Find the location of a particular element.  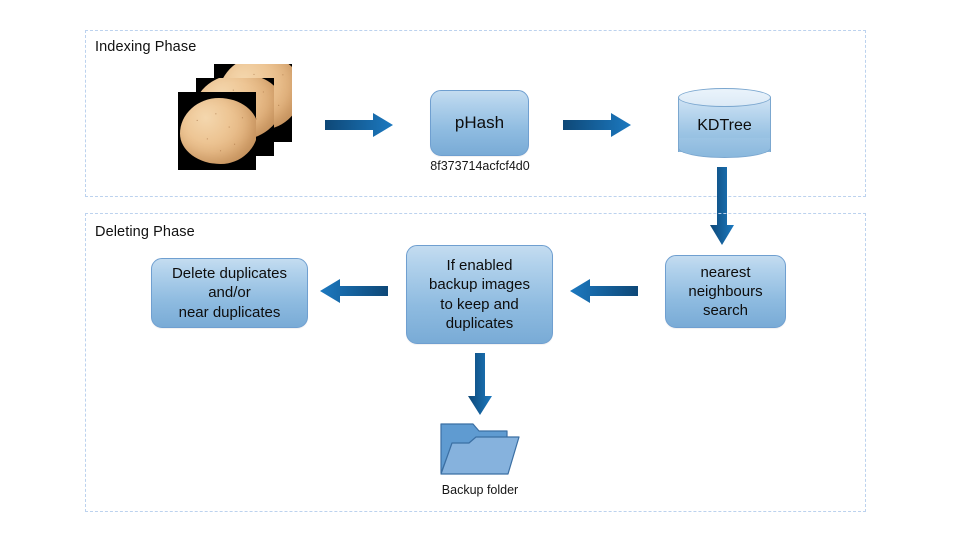

delete-duplicates-node-label: Delete duplicates and/or near duplicates is located at coordinates (229, 293).